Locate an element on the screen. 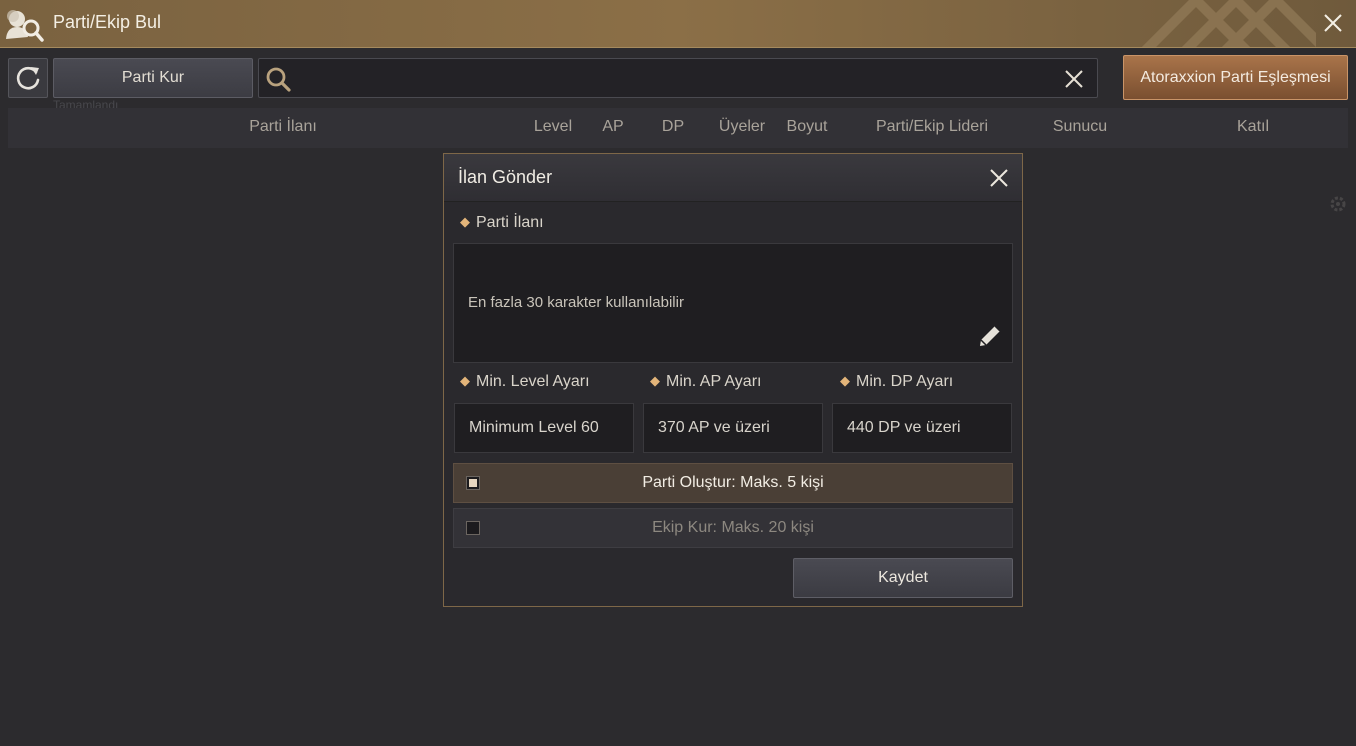 This screenshot has height=746, width=1356. squad-checkbox is located at coordinates (473, 528).